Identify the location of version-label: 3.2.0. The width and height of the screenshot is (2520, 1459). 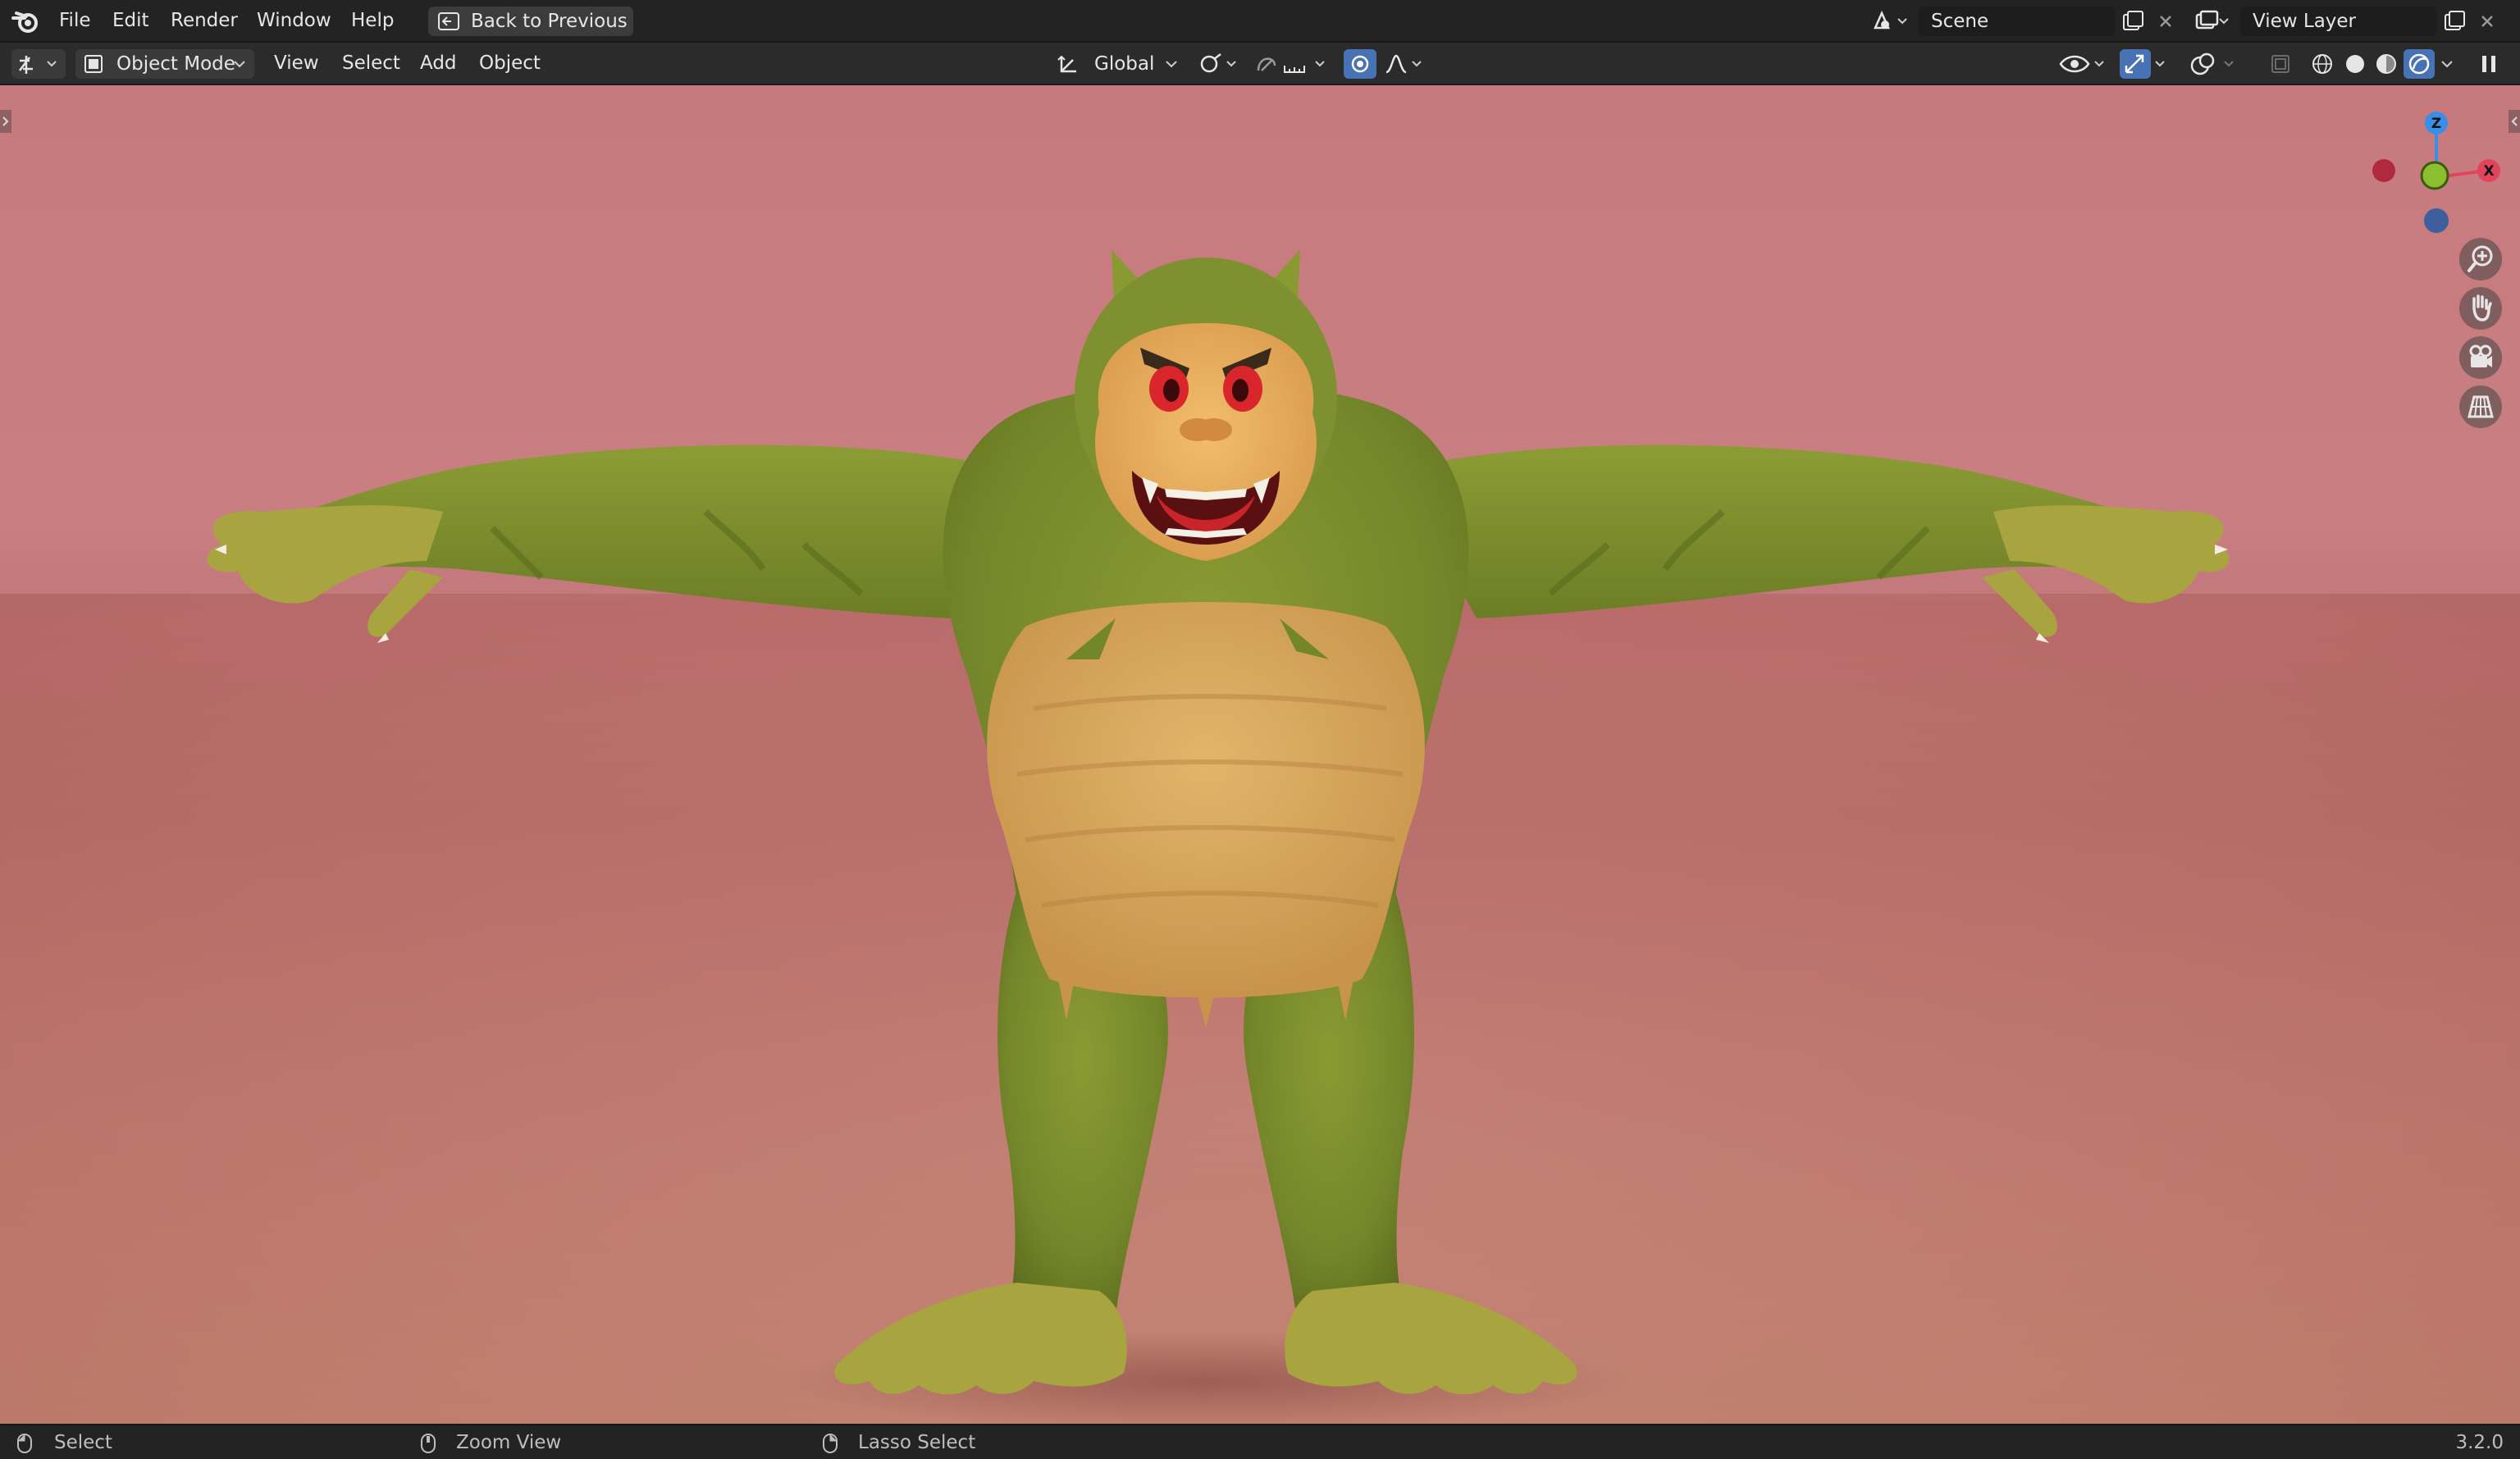
(2480, 1443).